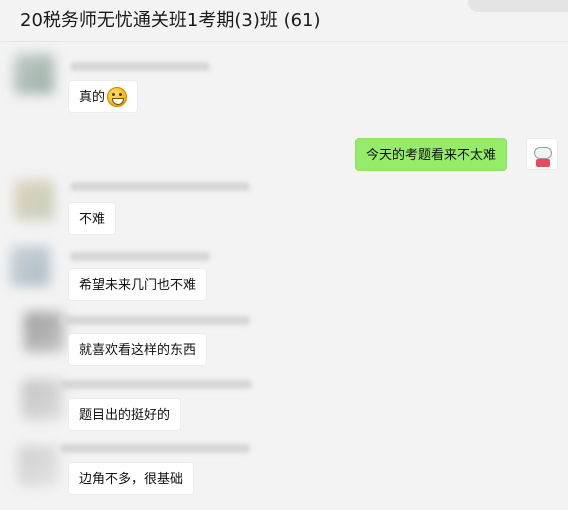 The height and width of the screenshot is (510, 568). I want to click on message-bubble: 边角不多，很基础, so click(131, 478).